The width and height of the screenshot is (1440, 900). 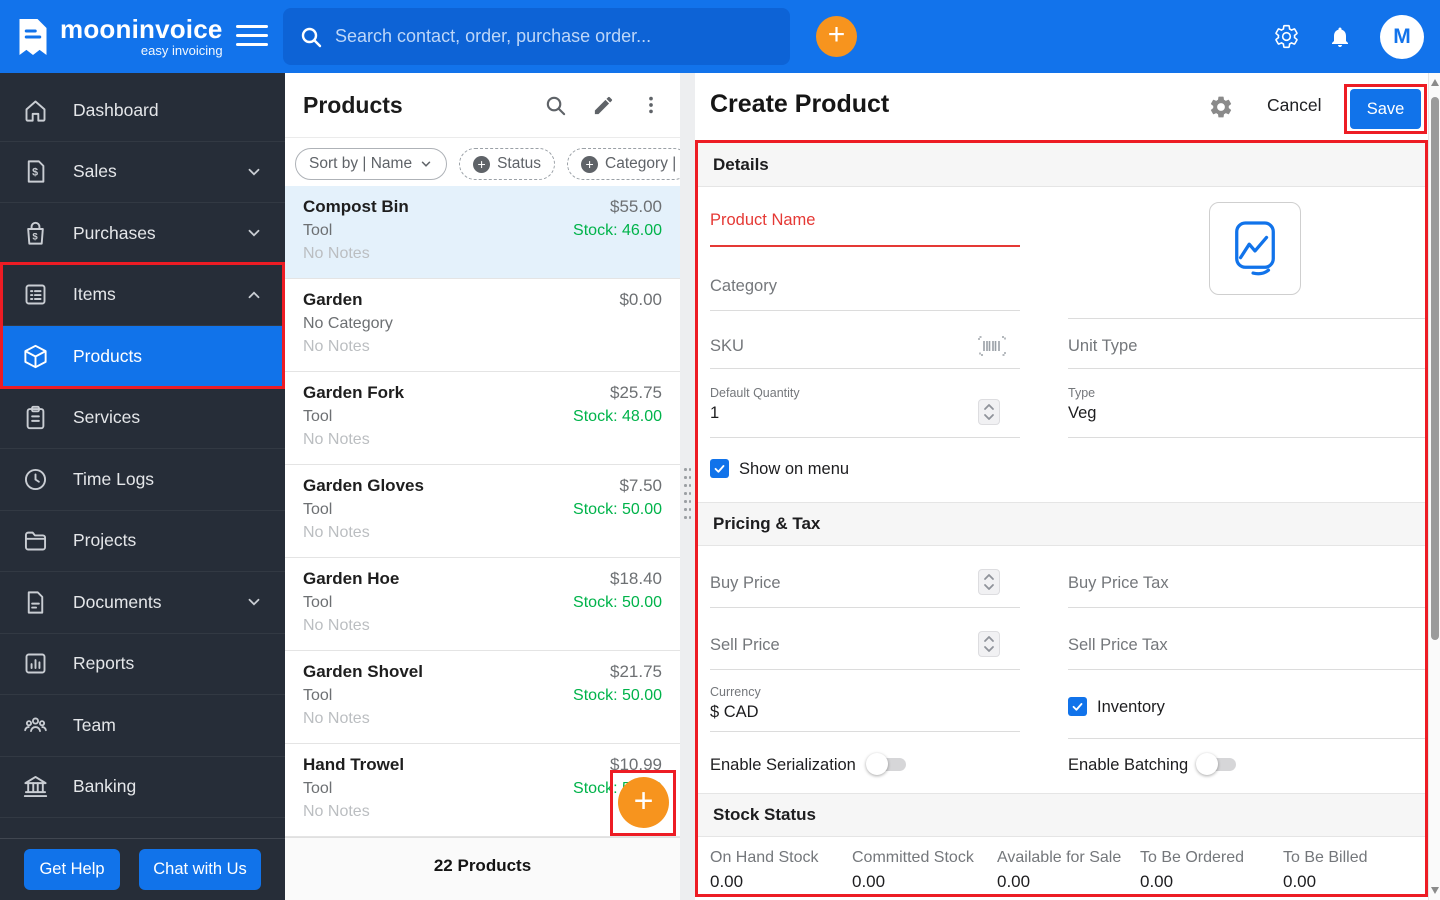 What do you see at coordinates (1221, 107) in the screenshot?
I see `form-settings-gear-icon` at bounding box center [1221, 107].